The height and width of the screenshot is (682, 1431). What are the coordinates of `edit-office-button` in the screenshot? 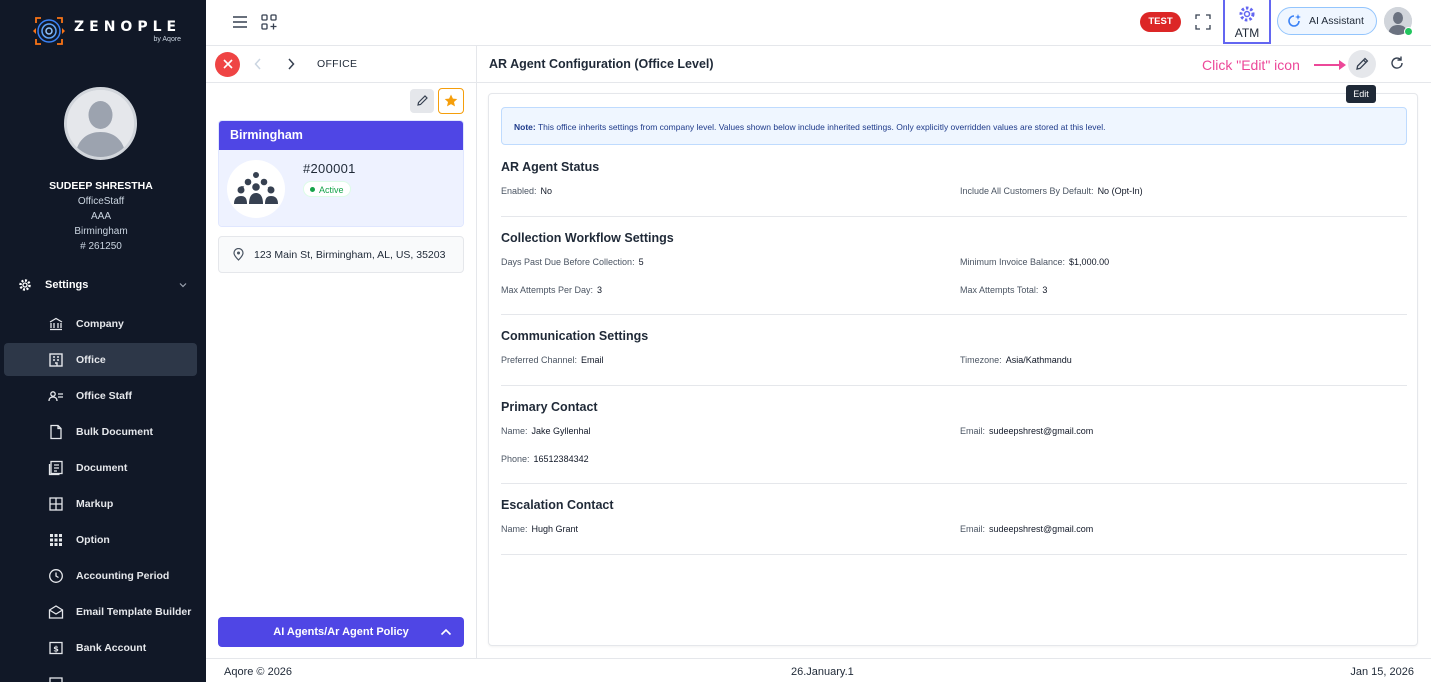 It's located at (422, 101).